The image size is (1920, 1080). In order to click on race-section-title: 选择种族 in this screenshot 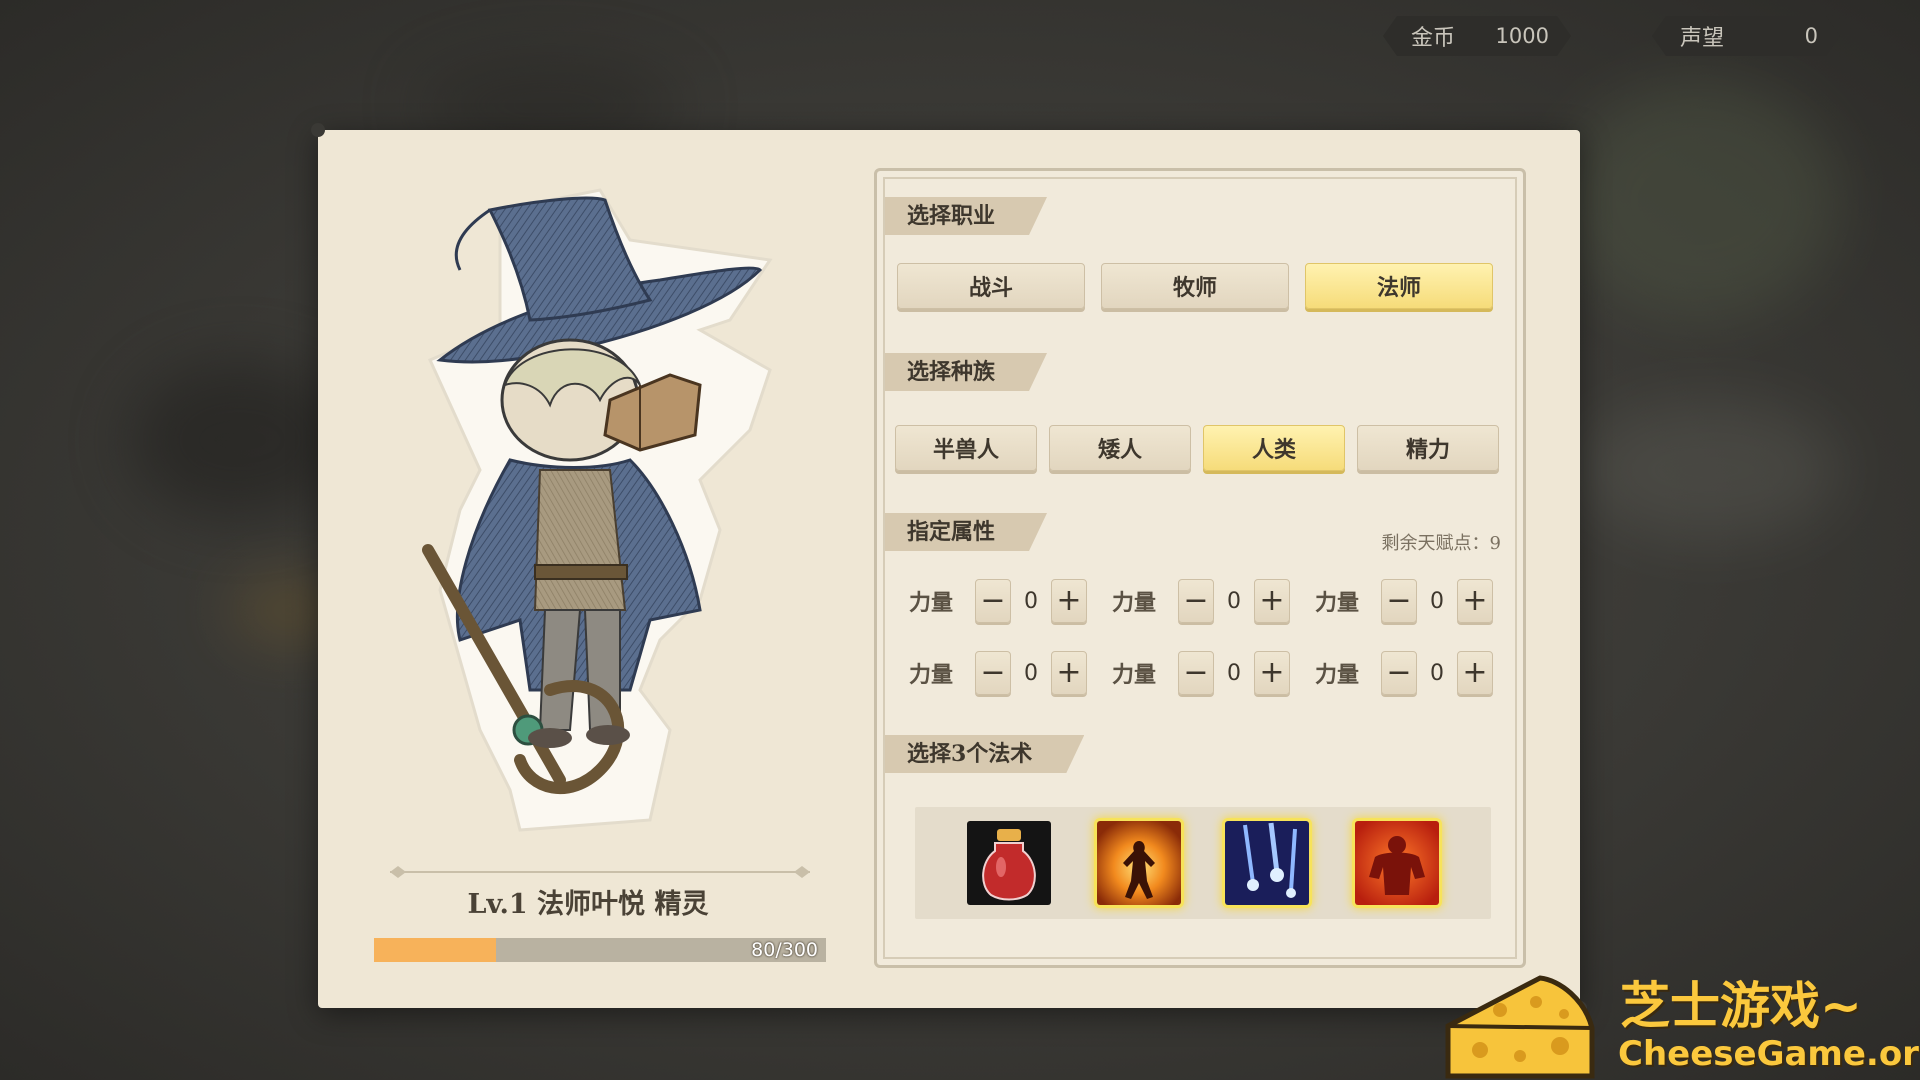, I will do `click(966, 372)`.